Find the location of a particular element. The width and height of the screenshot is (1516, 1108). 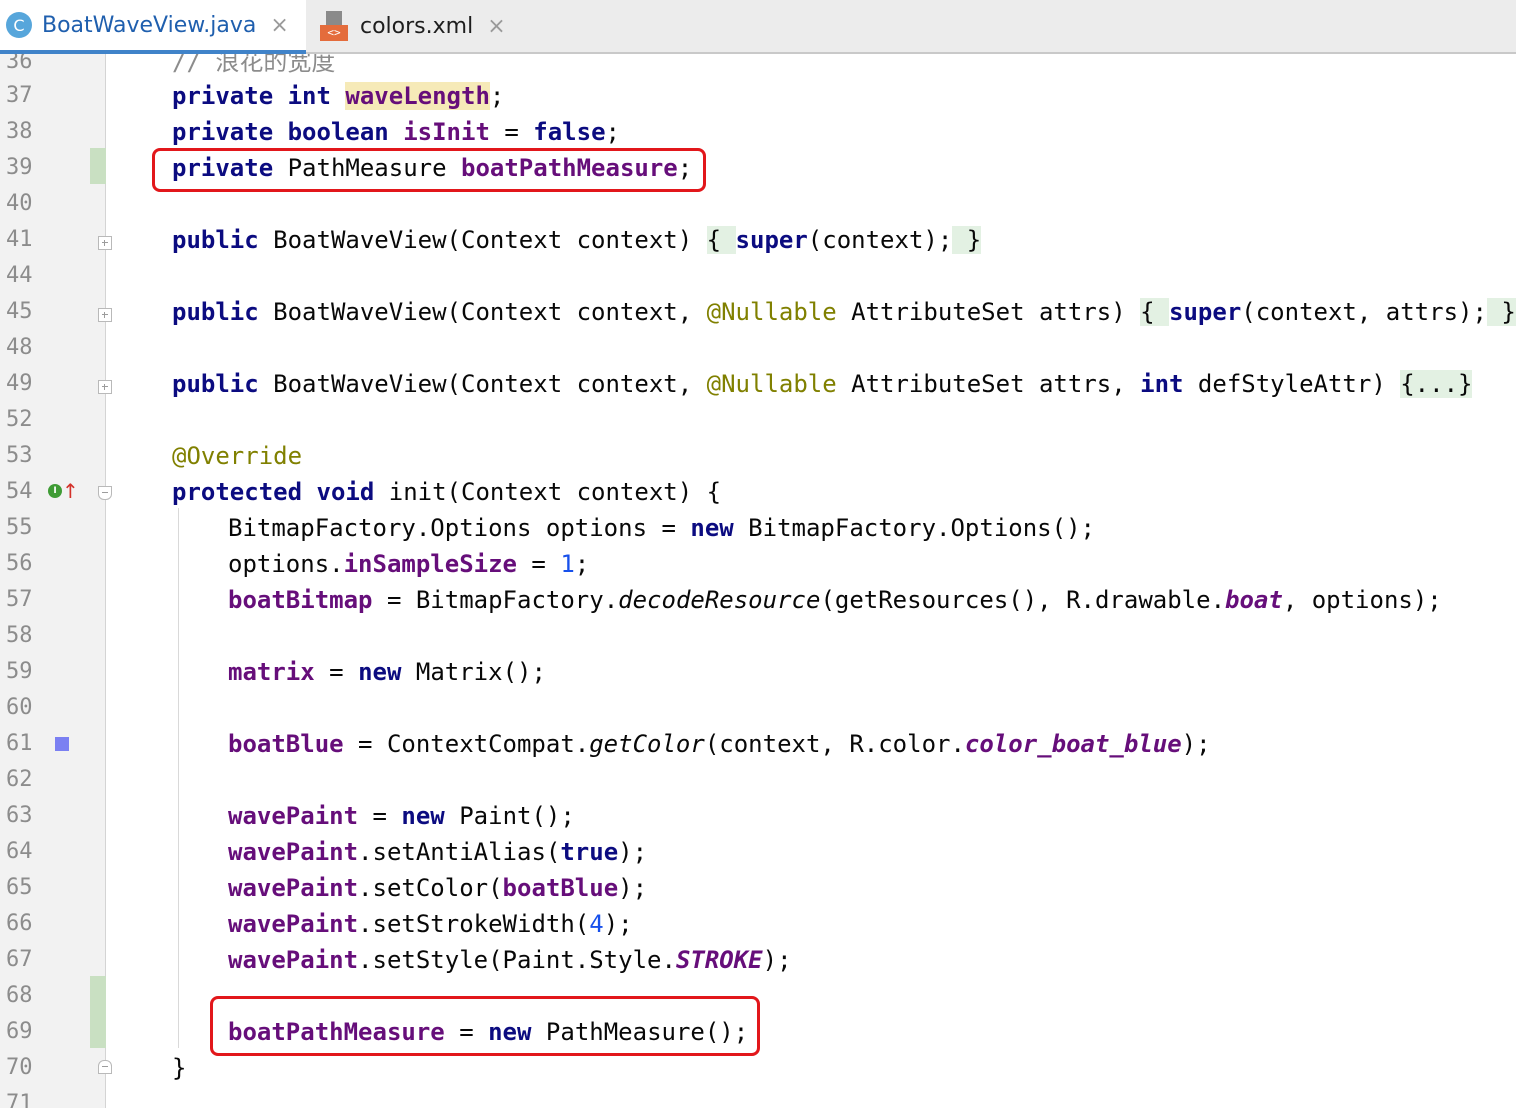

code-segment: Matrix(); is located at coordinates (473, 672).